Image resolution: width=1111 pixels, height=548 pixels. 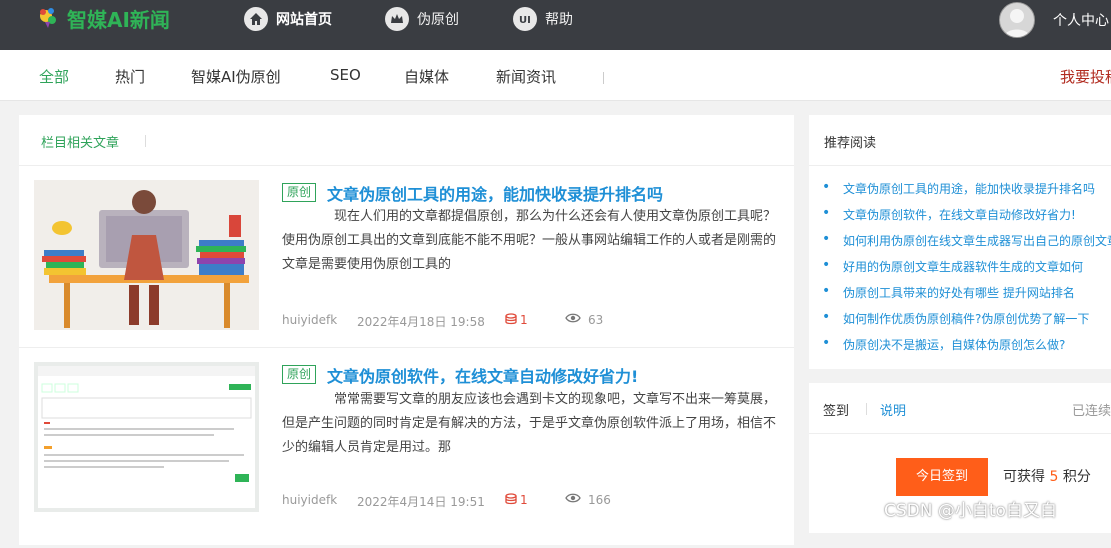 What do you see at coordinates (421, 322) in the screenshot?
I see `article-date: 2022年4月18日 19:58` at bounding box center [421, 322].